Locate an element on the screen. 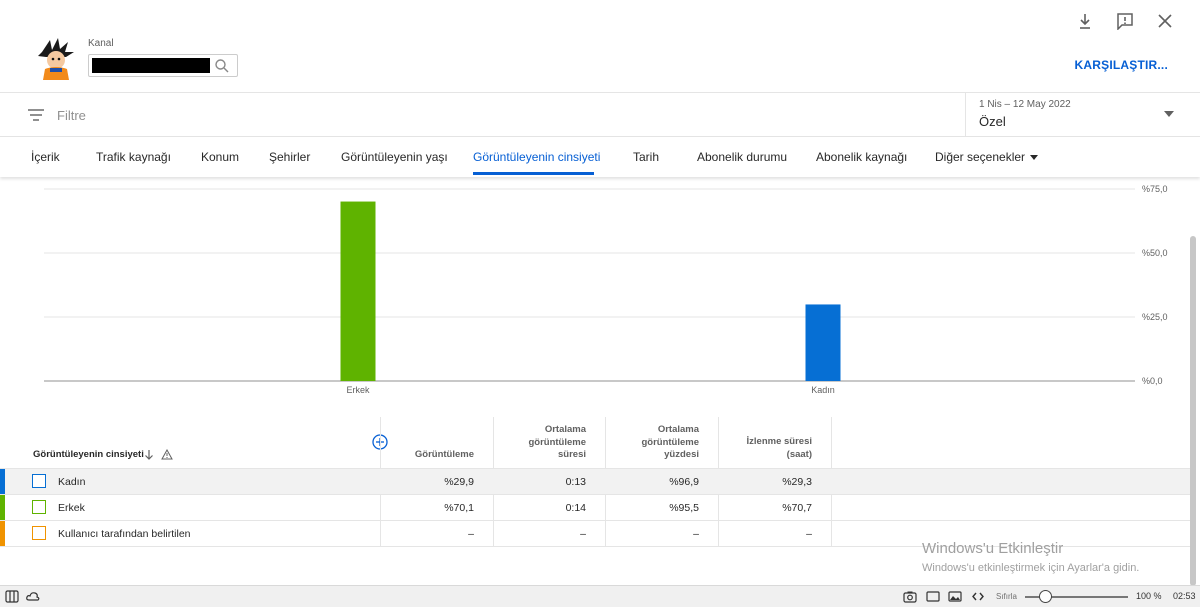  channel-label: Kanal is located at coordinates (101, 43).